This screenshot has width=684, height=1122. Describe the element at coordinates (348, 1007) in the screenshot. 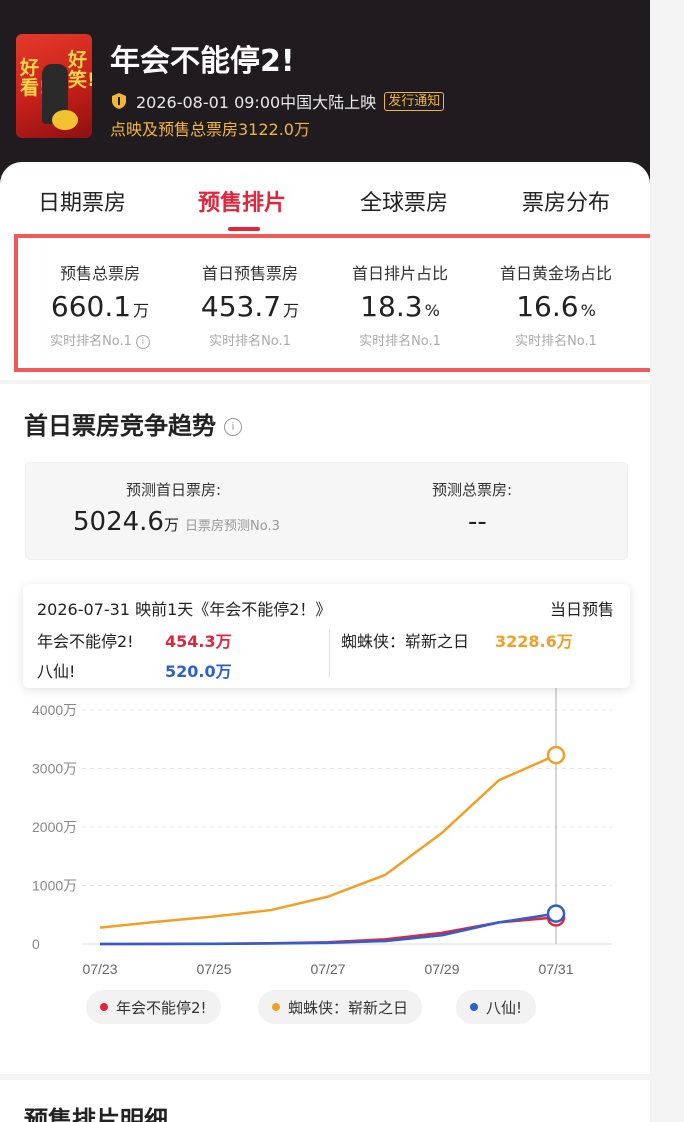

I see `legend-label: 蜘蛛侠：崭新之日` at that location.